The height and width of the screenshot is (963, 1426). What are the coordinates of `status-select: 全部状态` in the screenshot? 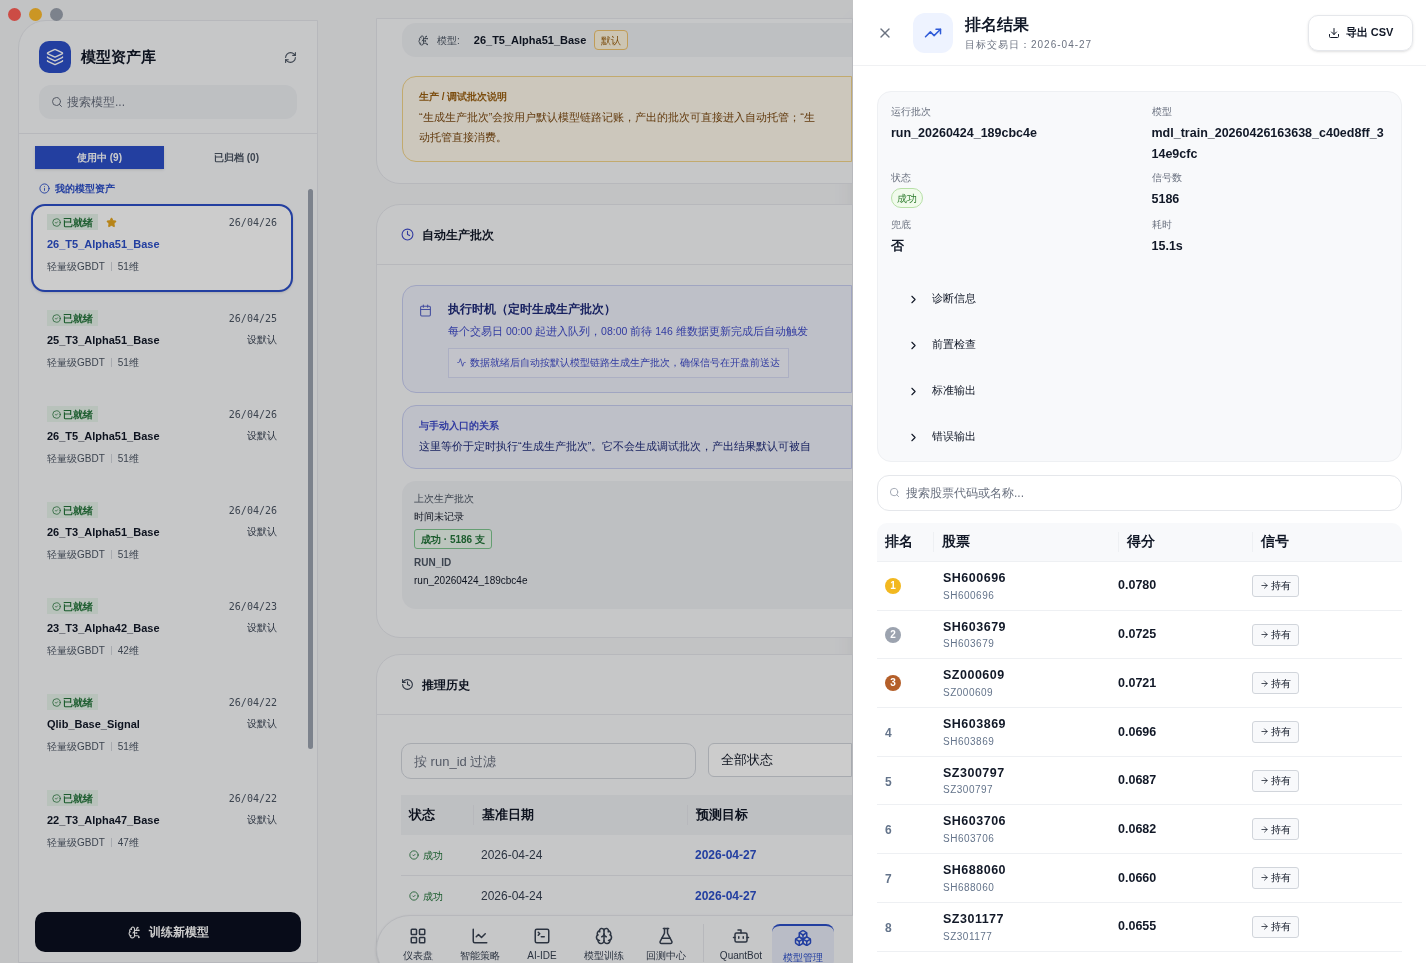 It's located at (780, 760).